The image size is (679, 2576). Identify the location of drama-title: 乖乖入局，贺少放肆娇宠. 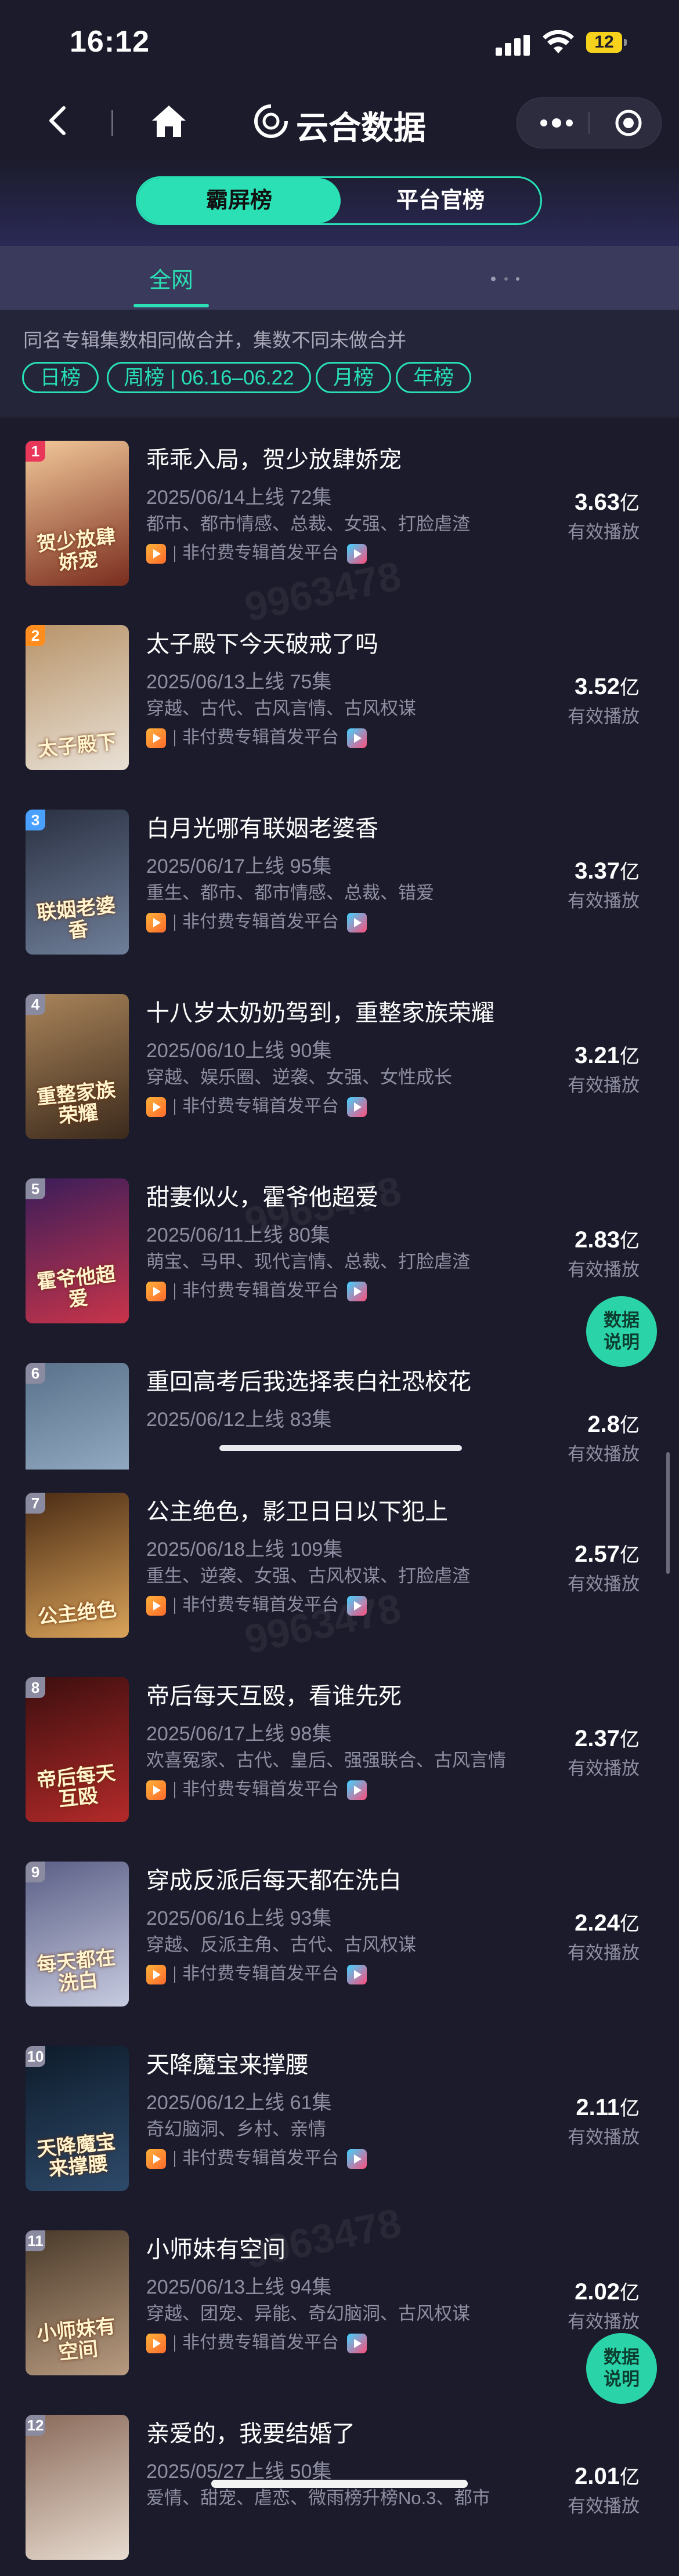
(274, 457).